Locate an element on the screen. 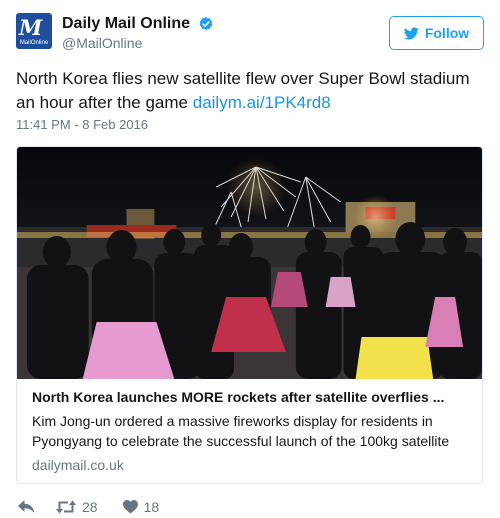 Image resolution: width=500 pixels, height=518 pixels. reply-icon is located at coordinates (26, 506).